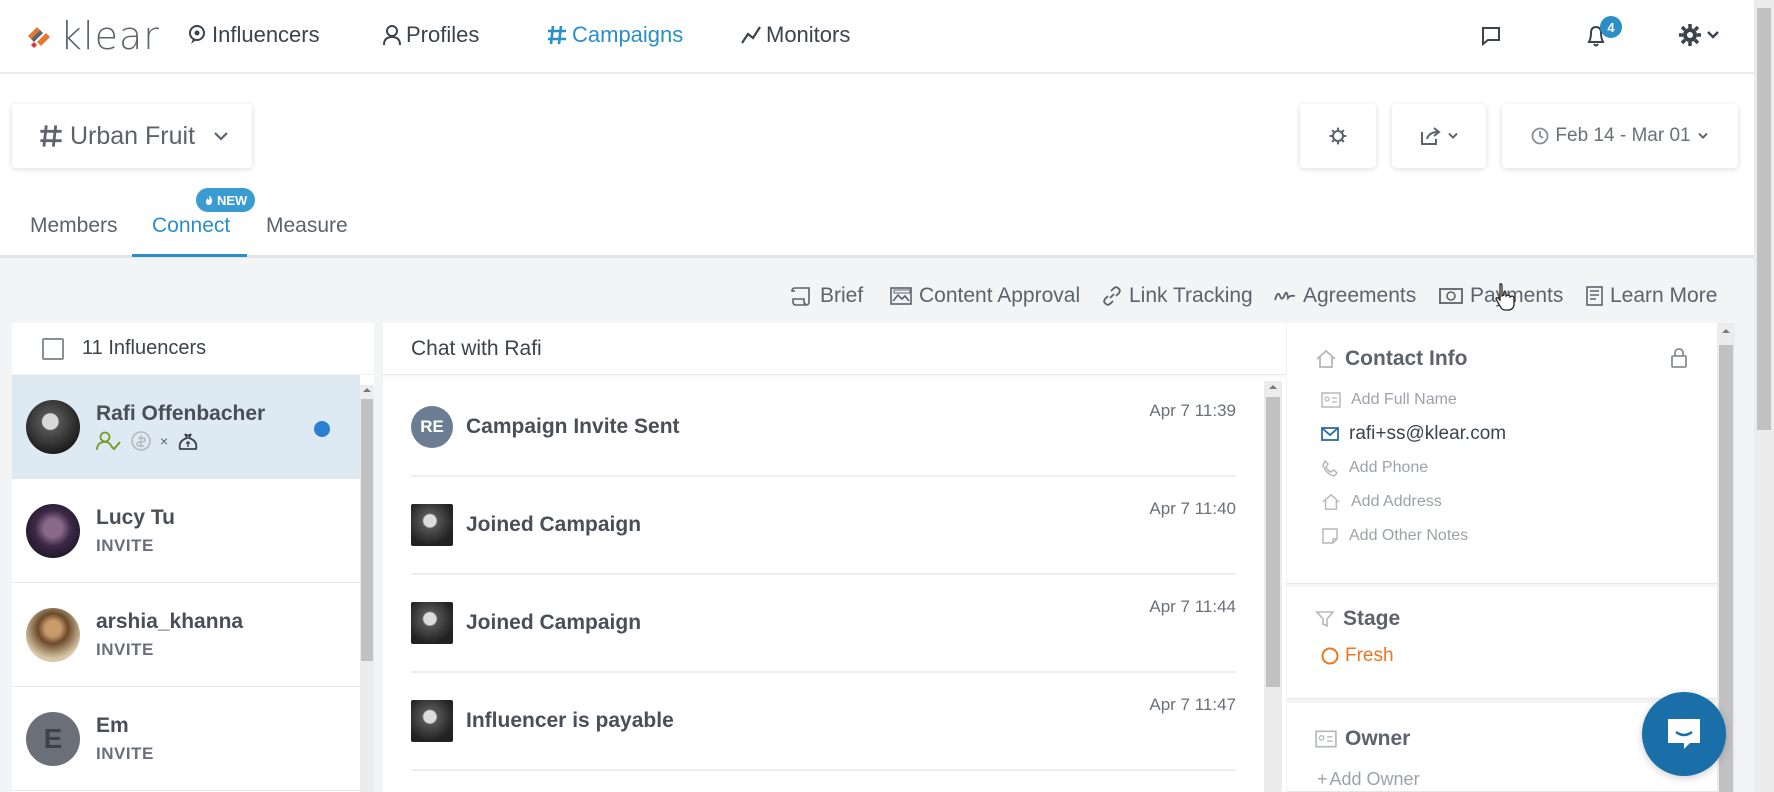  I want to click on date-range-picker: Feb 14 - Mar 01, so click(1620, 136).